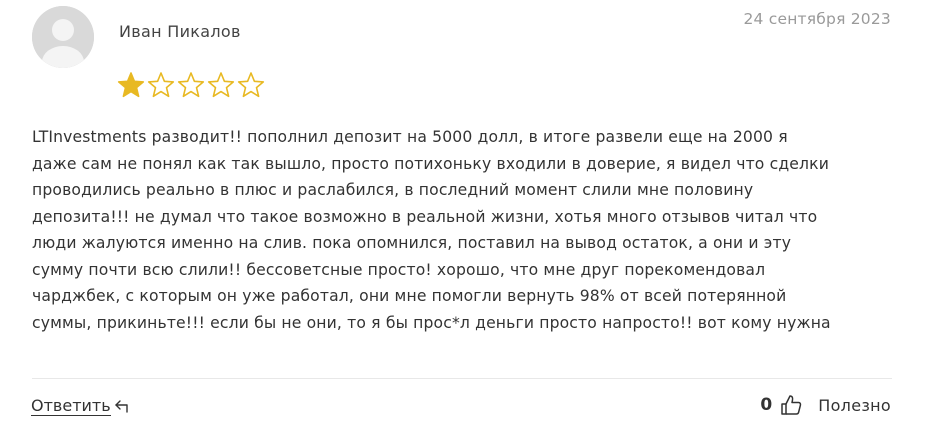 This screenshot has width=931, height=444. What do you see at coordinates (122, 406) in the screenshot?
I see `reply-arrow-icon` at bounding box center [122, 406].